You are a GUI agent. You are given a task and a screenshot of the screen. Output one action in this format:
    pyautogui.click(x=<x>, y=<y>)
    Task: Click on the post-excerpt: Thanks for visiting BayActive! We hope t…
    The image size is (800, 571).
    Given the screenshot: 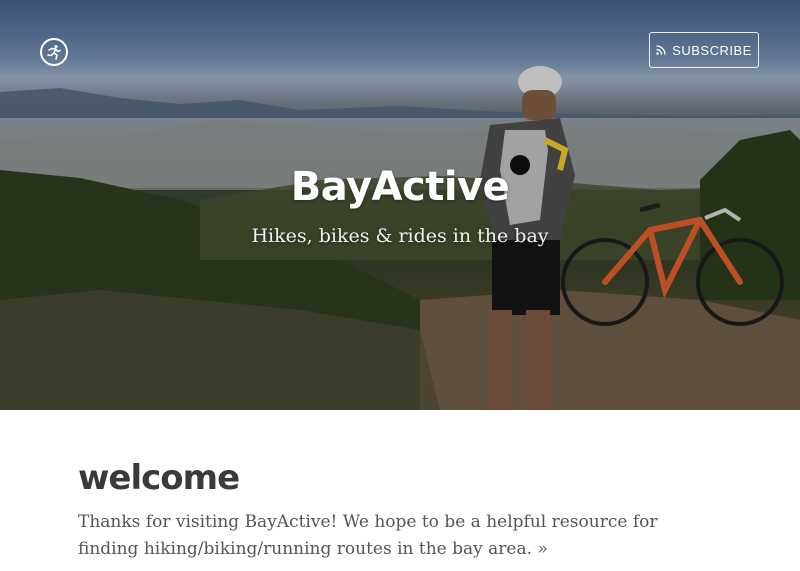 What is the action you would take?
    pyautogui.click(x=398, y=536)
    